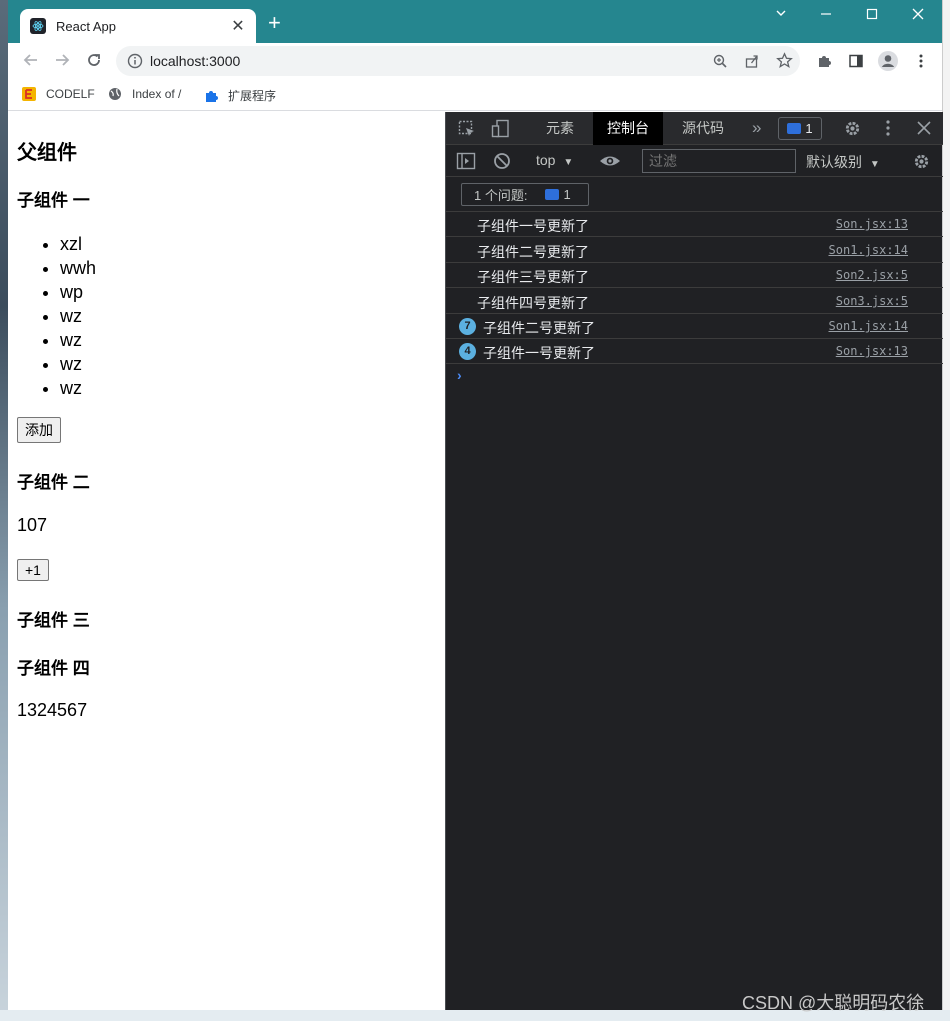  I want to click on clear-console-icon, so click(502, 163).